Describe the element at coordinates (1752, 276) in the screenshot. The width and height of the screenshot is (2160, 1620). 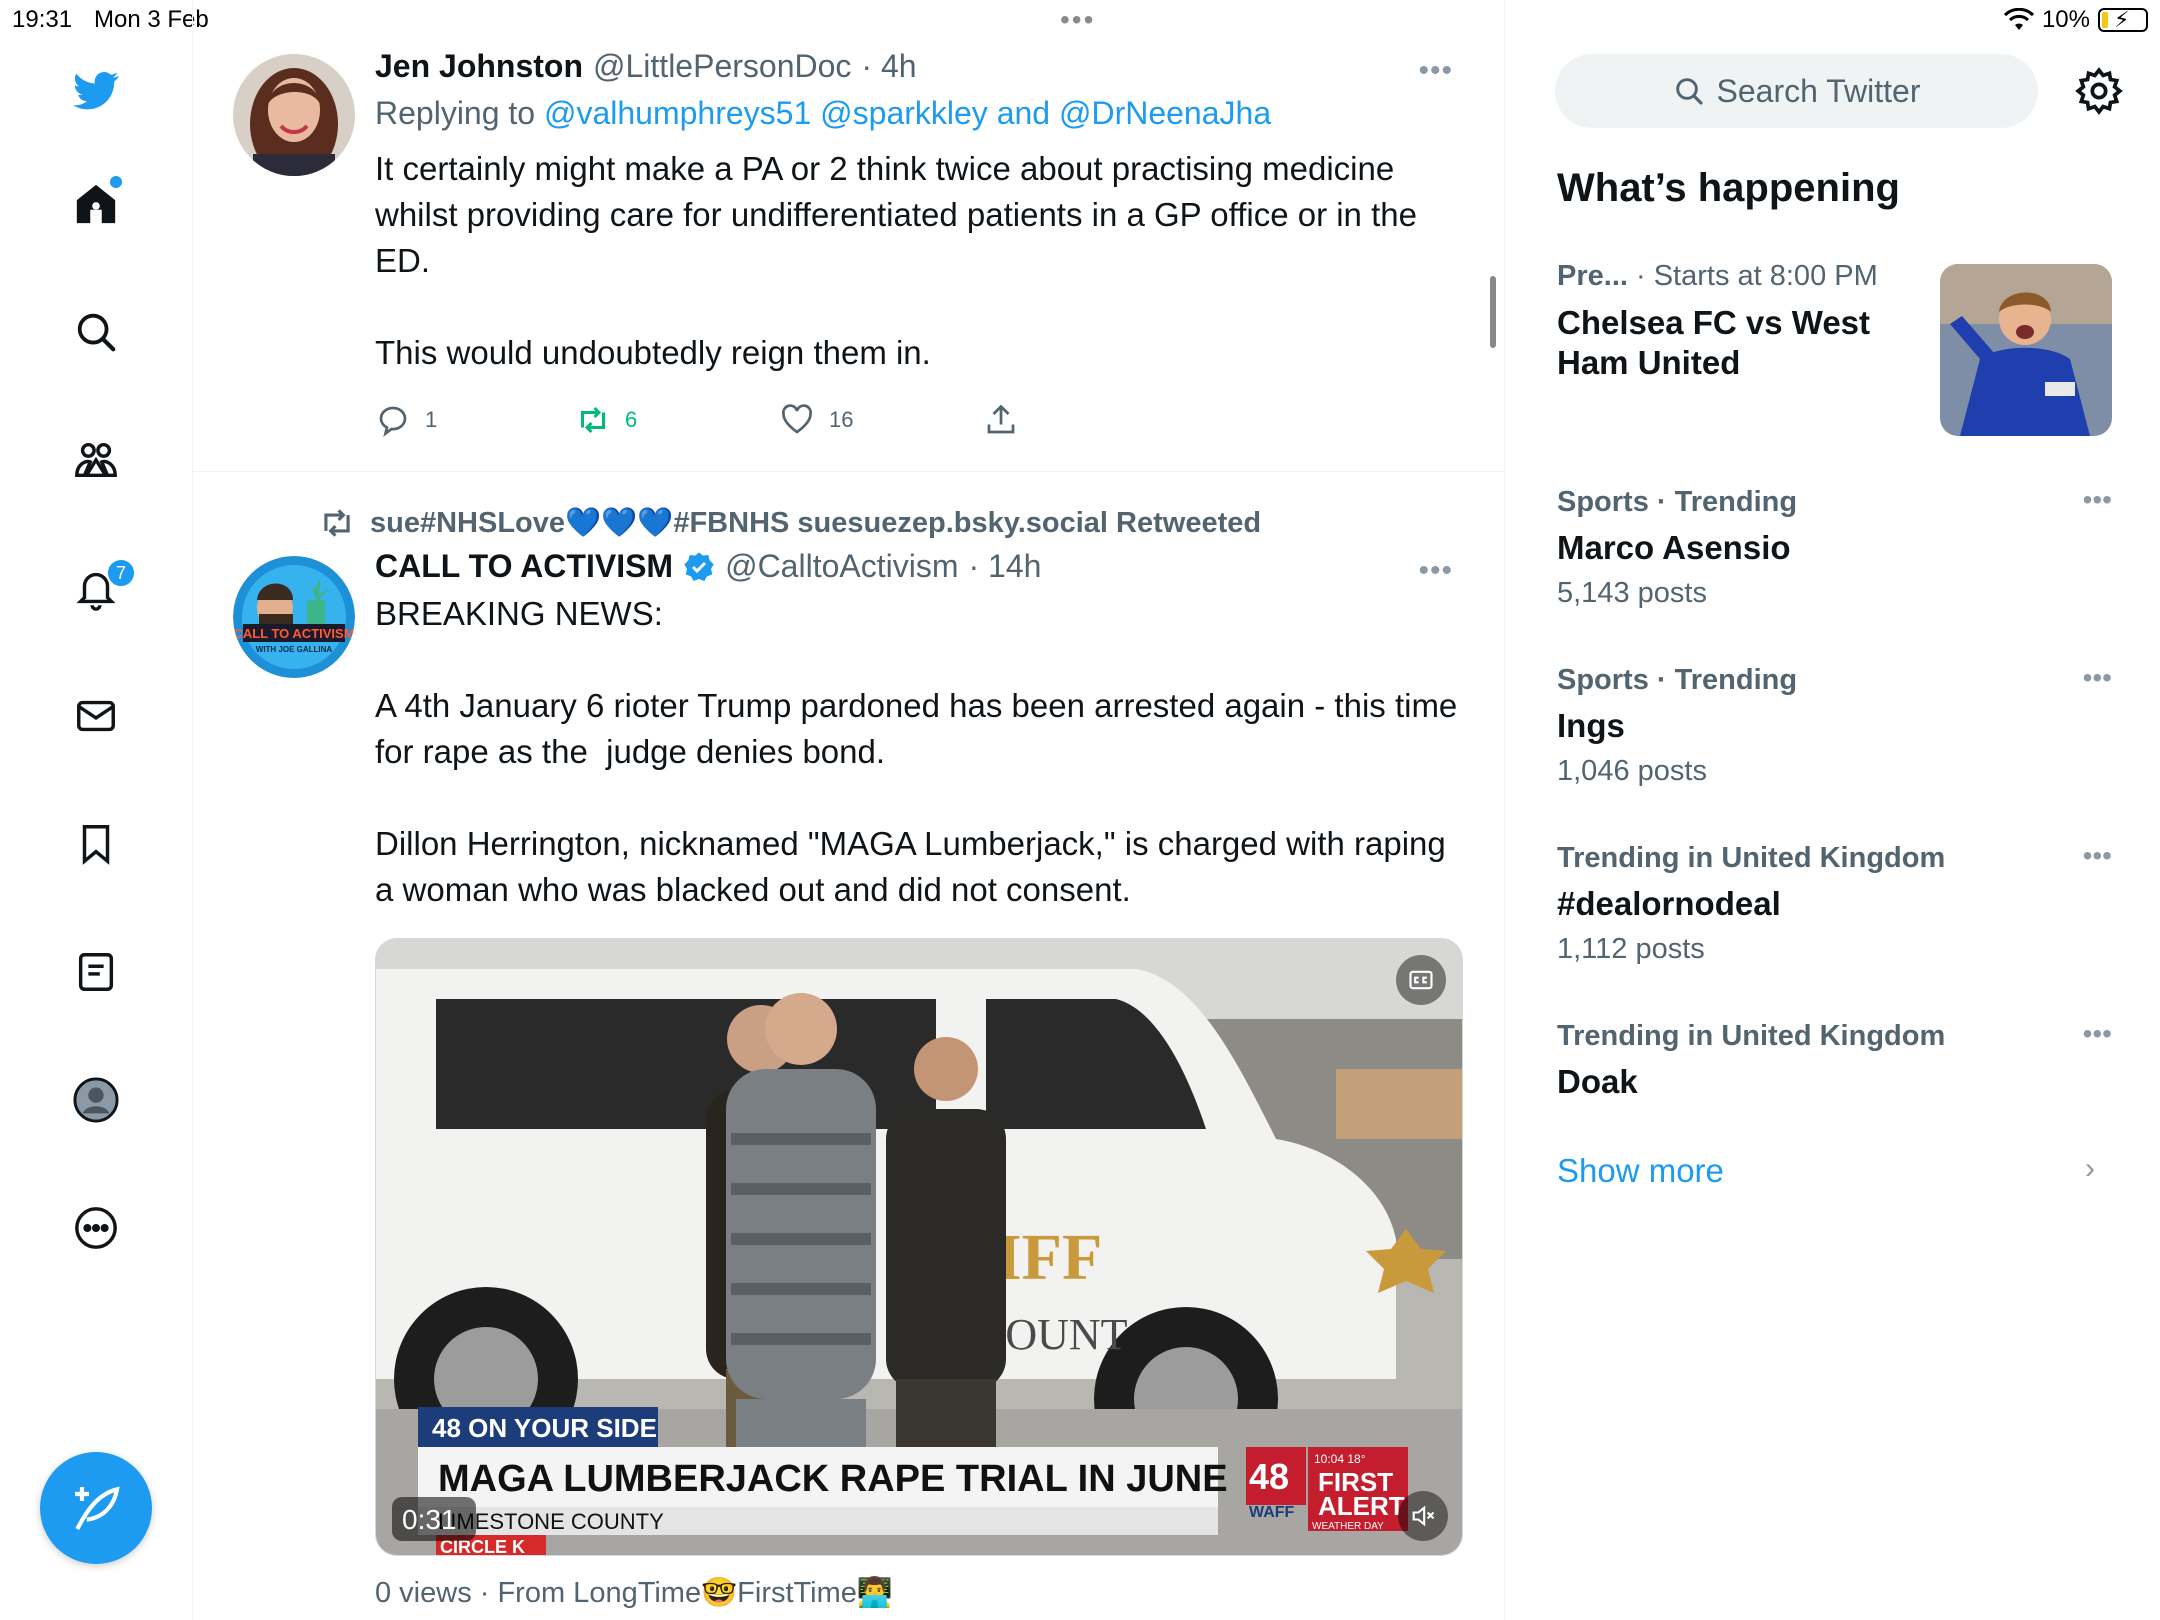
I see `event-meta-time: · Starts at 8:00 PM` at that location.